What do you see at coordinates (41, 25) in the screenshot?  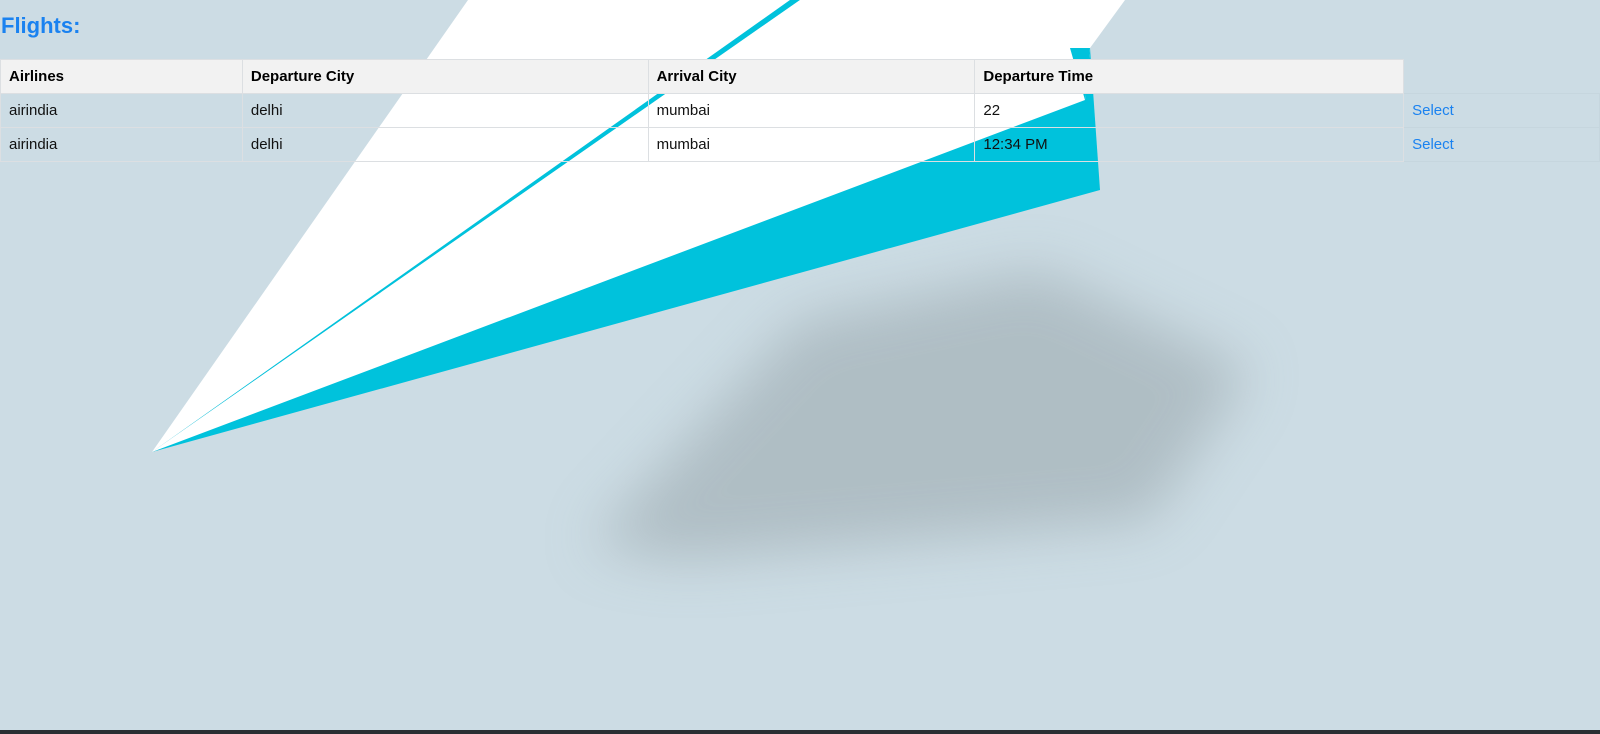 I see `page-title: Flights:` at bounding box center [41, 25].